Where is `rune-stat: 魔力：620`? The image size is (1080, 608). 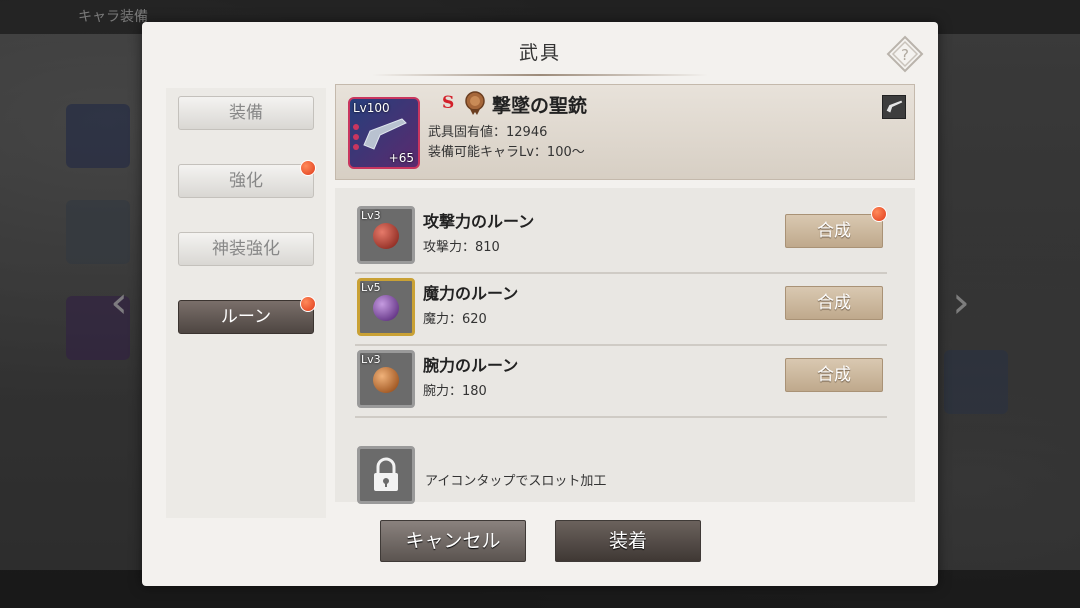 rune-stat: 魔力：620 is located at coordinates (455, 319).